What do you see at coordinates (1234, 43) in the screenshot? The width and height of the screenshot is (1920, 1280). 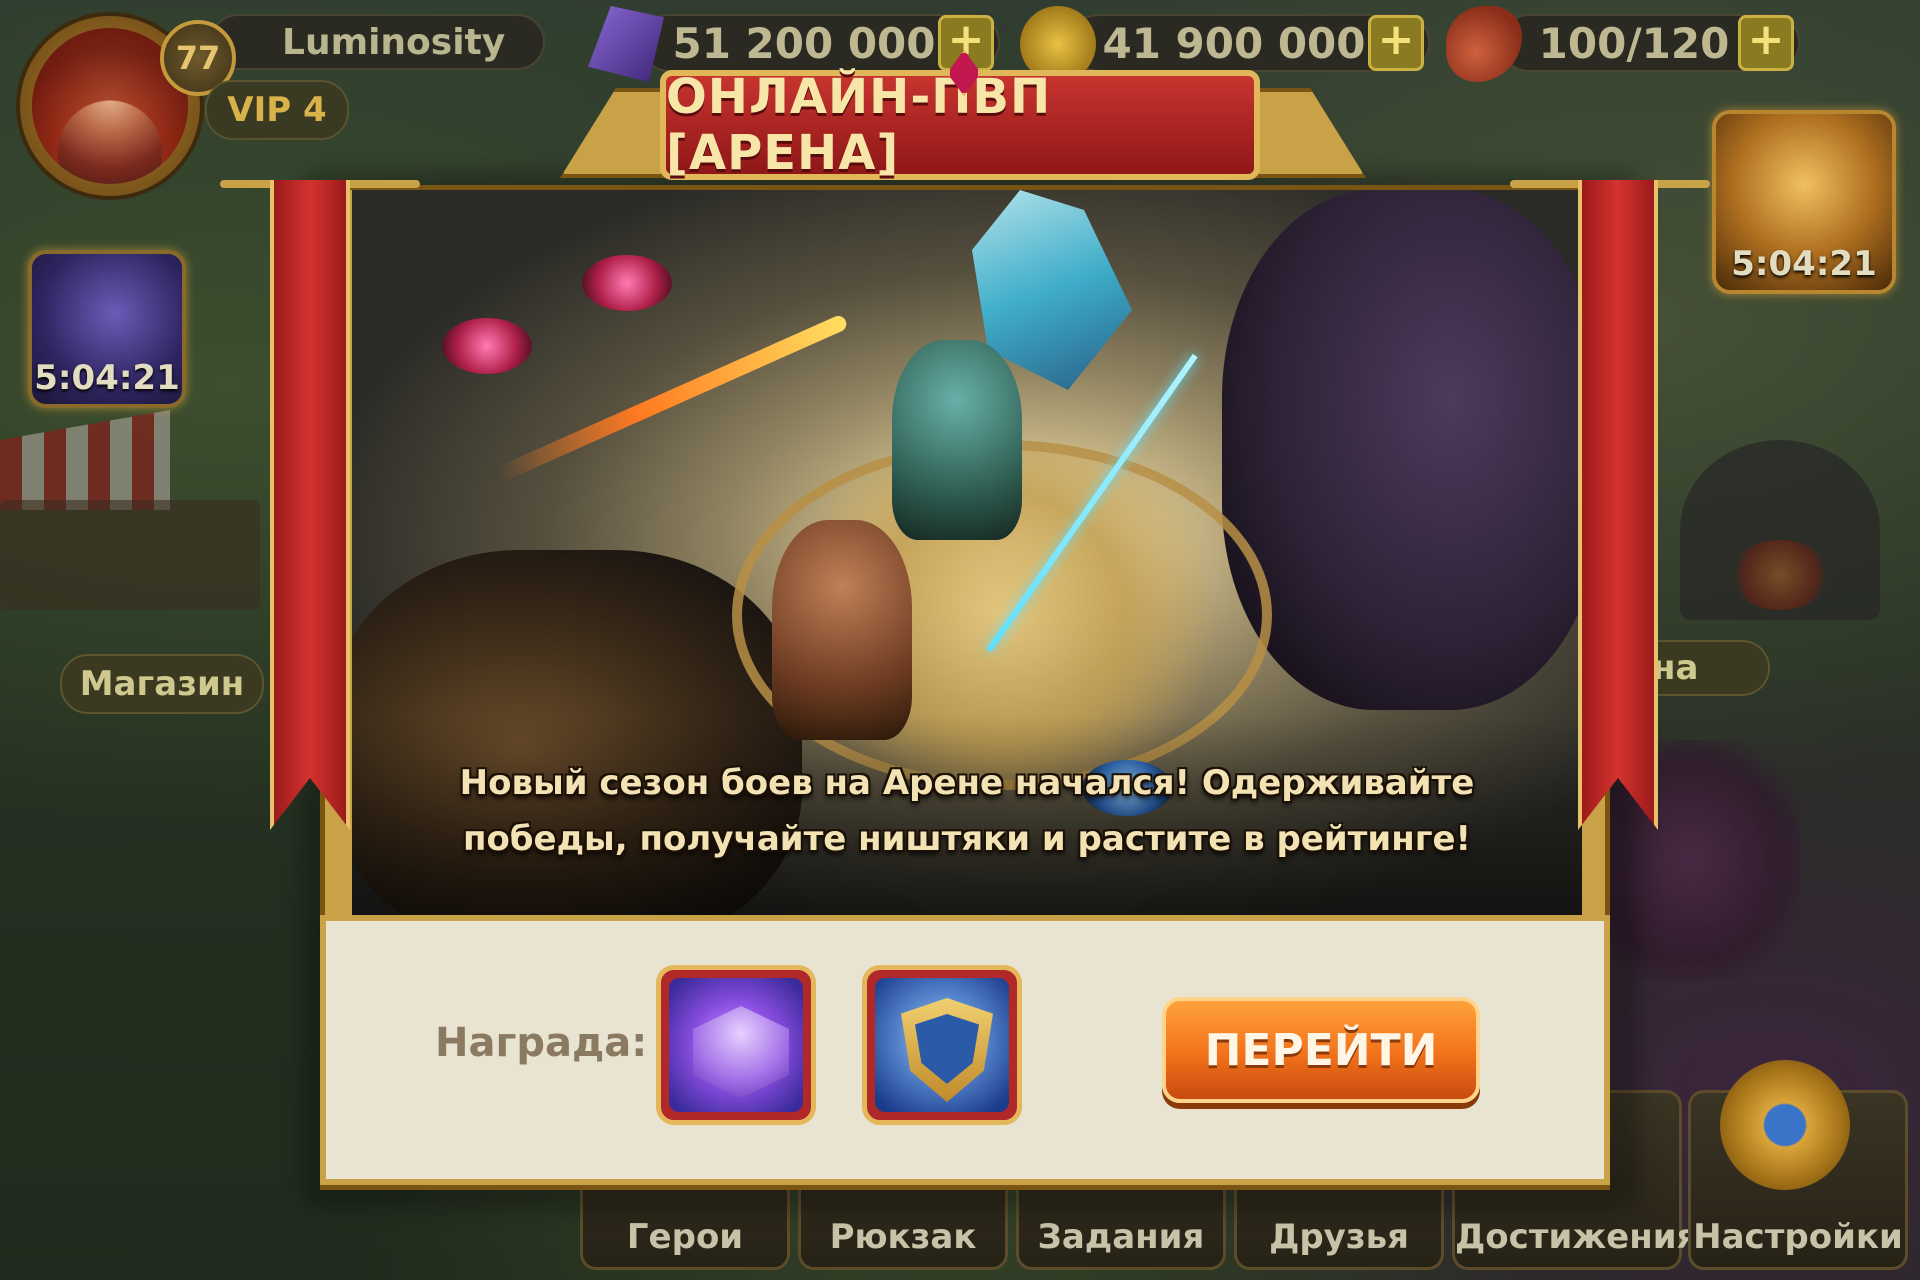 I see `gold-value: 41 900 000` at bounding box center [1234, 43].